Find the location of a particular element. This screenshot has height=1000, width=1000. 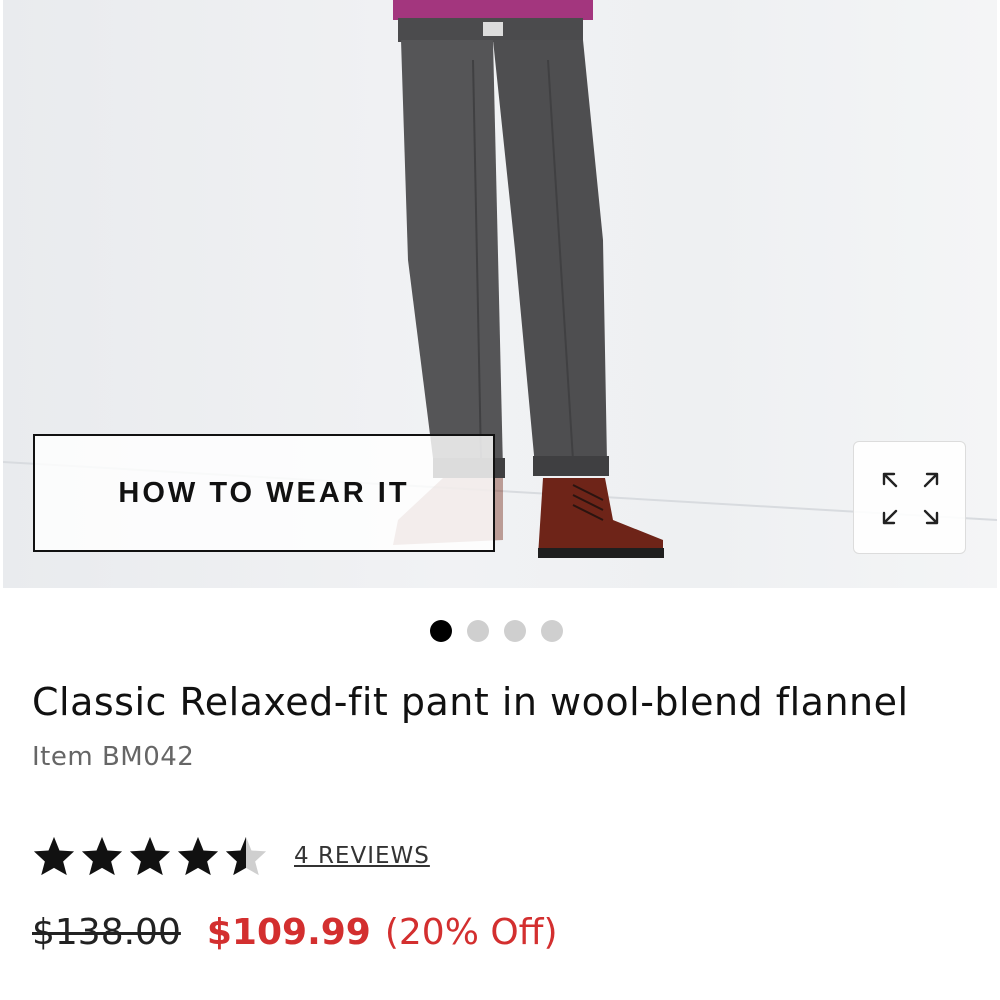

rating-row: 4 REVIEWS is located at coordinates (231, 856).